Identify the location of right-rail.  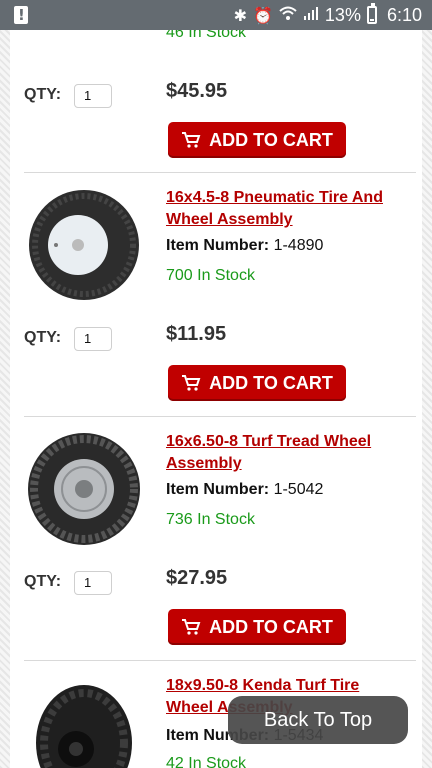
(427, 399).